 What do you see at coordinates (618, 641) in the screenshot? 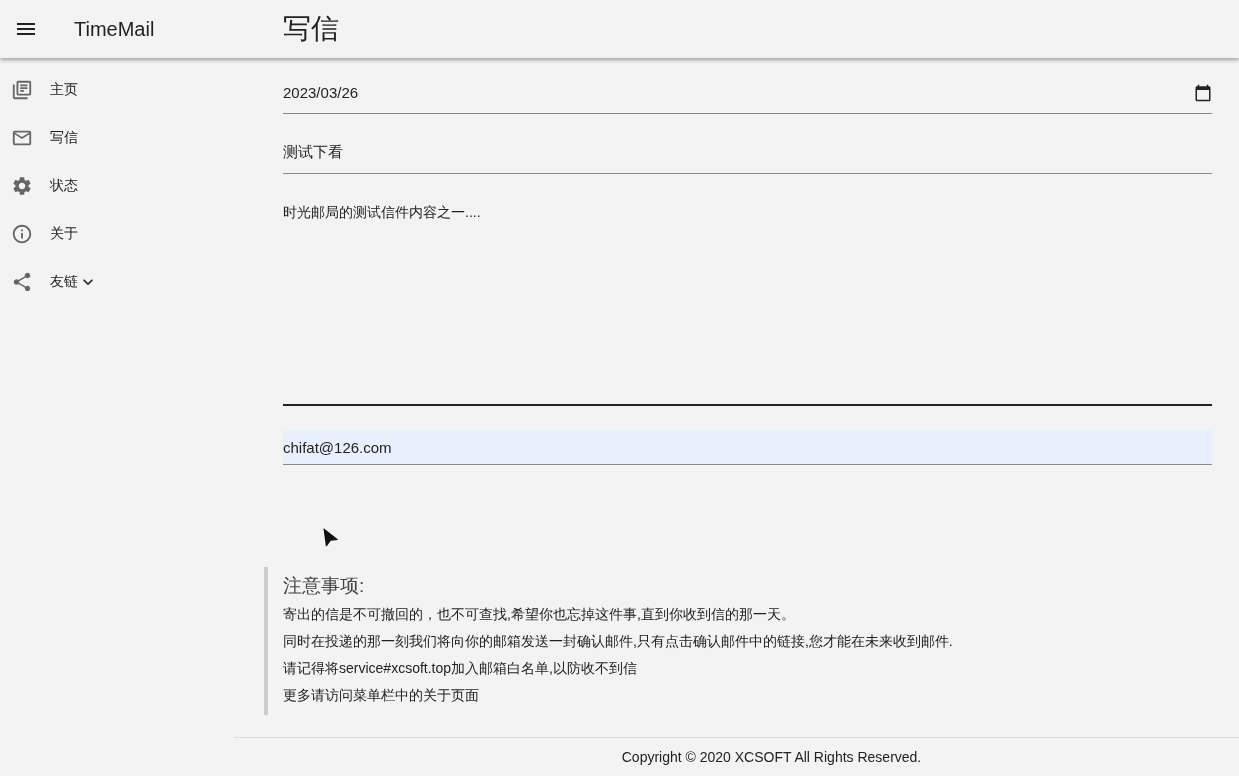
I see `notes-text: 同时在投递的那一刻我们将向你的邮箱发送一封确认邮件,只有点击确认邮件中的链接,您才能在未来收到邮件.` at bounding box center [618, 641].